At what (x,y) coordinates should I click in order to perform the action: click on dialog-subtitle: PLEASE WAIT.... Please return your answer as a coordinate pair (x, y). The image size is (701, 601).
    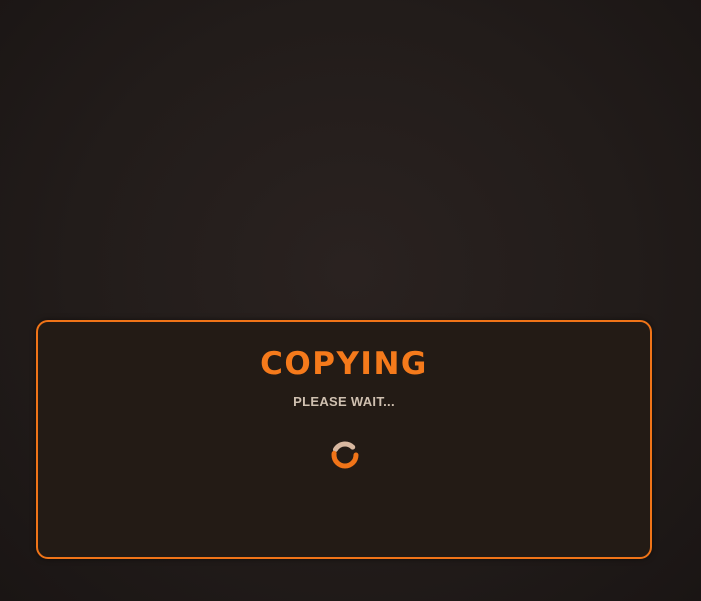
    Looking at the image, I should click on (344, 401).